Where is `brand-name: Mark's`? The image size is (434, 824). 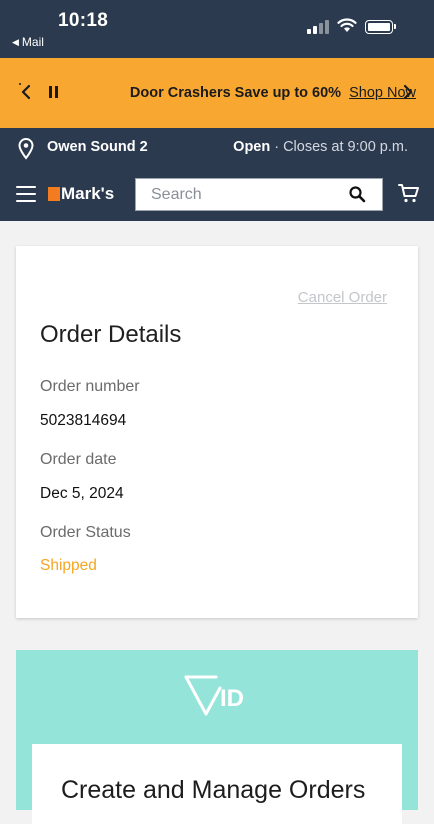
brand-name: Mark's is located at coordinates (88, 193).